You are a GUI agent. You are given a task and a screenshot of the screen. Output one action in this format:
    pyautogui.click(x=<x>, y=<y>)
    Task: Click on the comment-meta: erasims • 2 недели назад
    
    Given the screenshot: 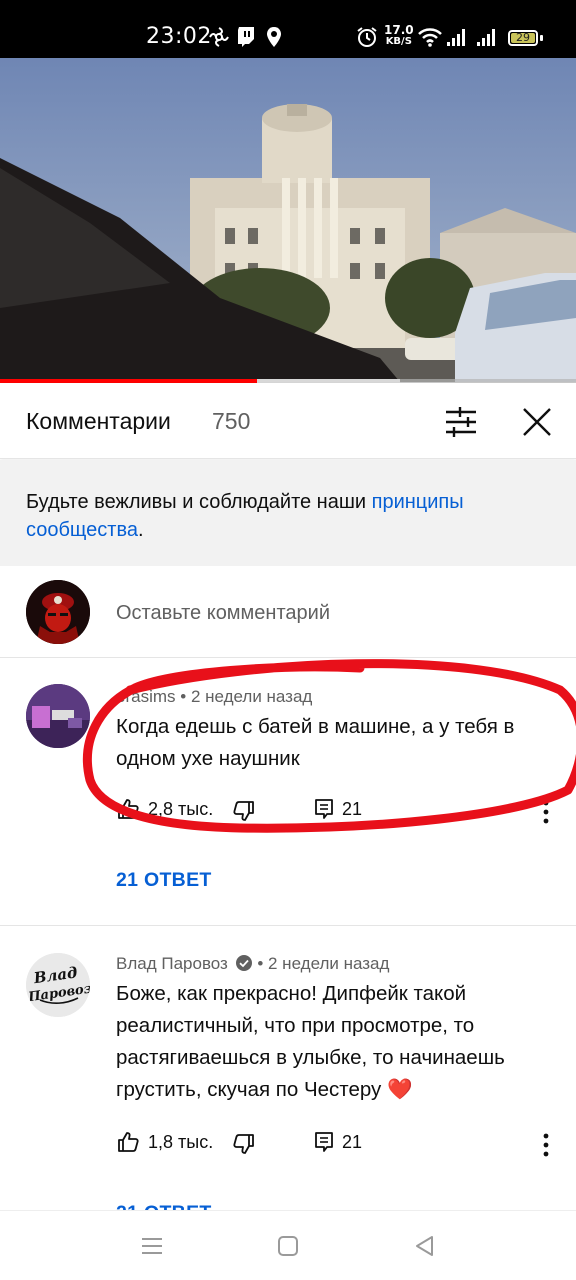 What is the action you would take?
    pyautogui.click(x=214, y=697)
    